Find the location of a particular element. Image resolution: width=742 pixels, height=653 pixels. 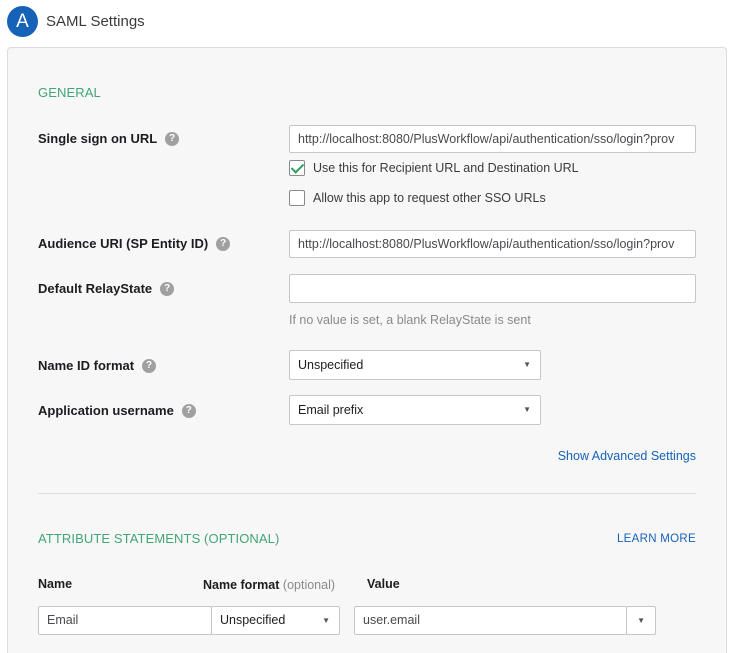

general-section-title: GENERAL is located at coordinates (69, 92).